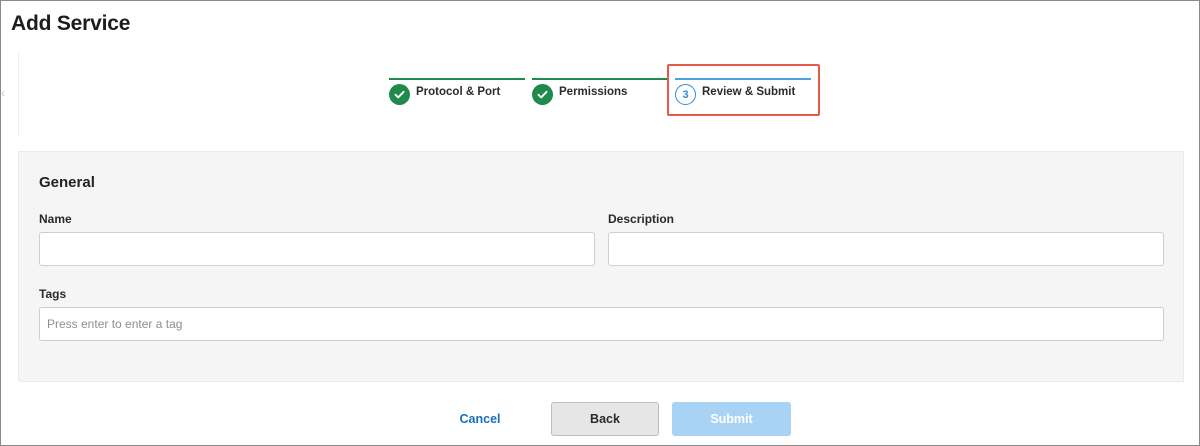  I want to click on section-title: General, so click(67, 182).